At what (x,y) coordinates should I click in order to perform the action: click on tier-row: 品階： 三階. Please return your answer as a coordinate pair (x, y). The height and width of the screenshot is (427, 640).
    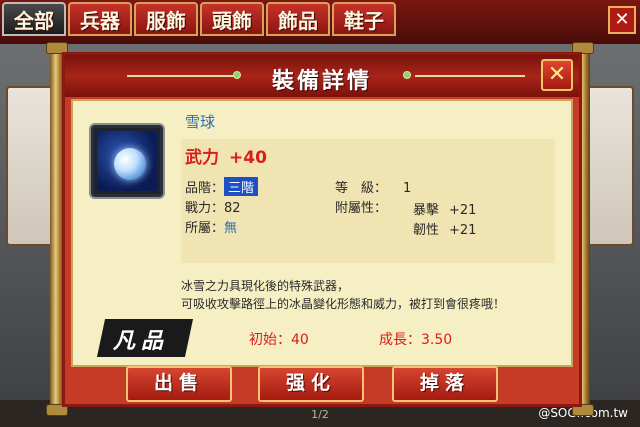
    Looking at the image, I should click on (222, 186).